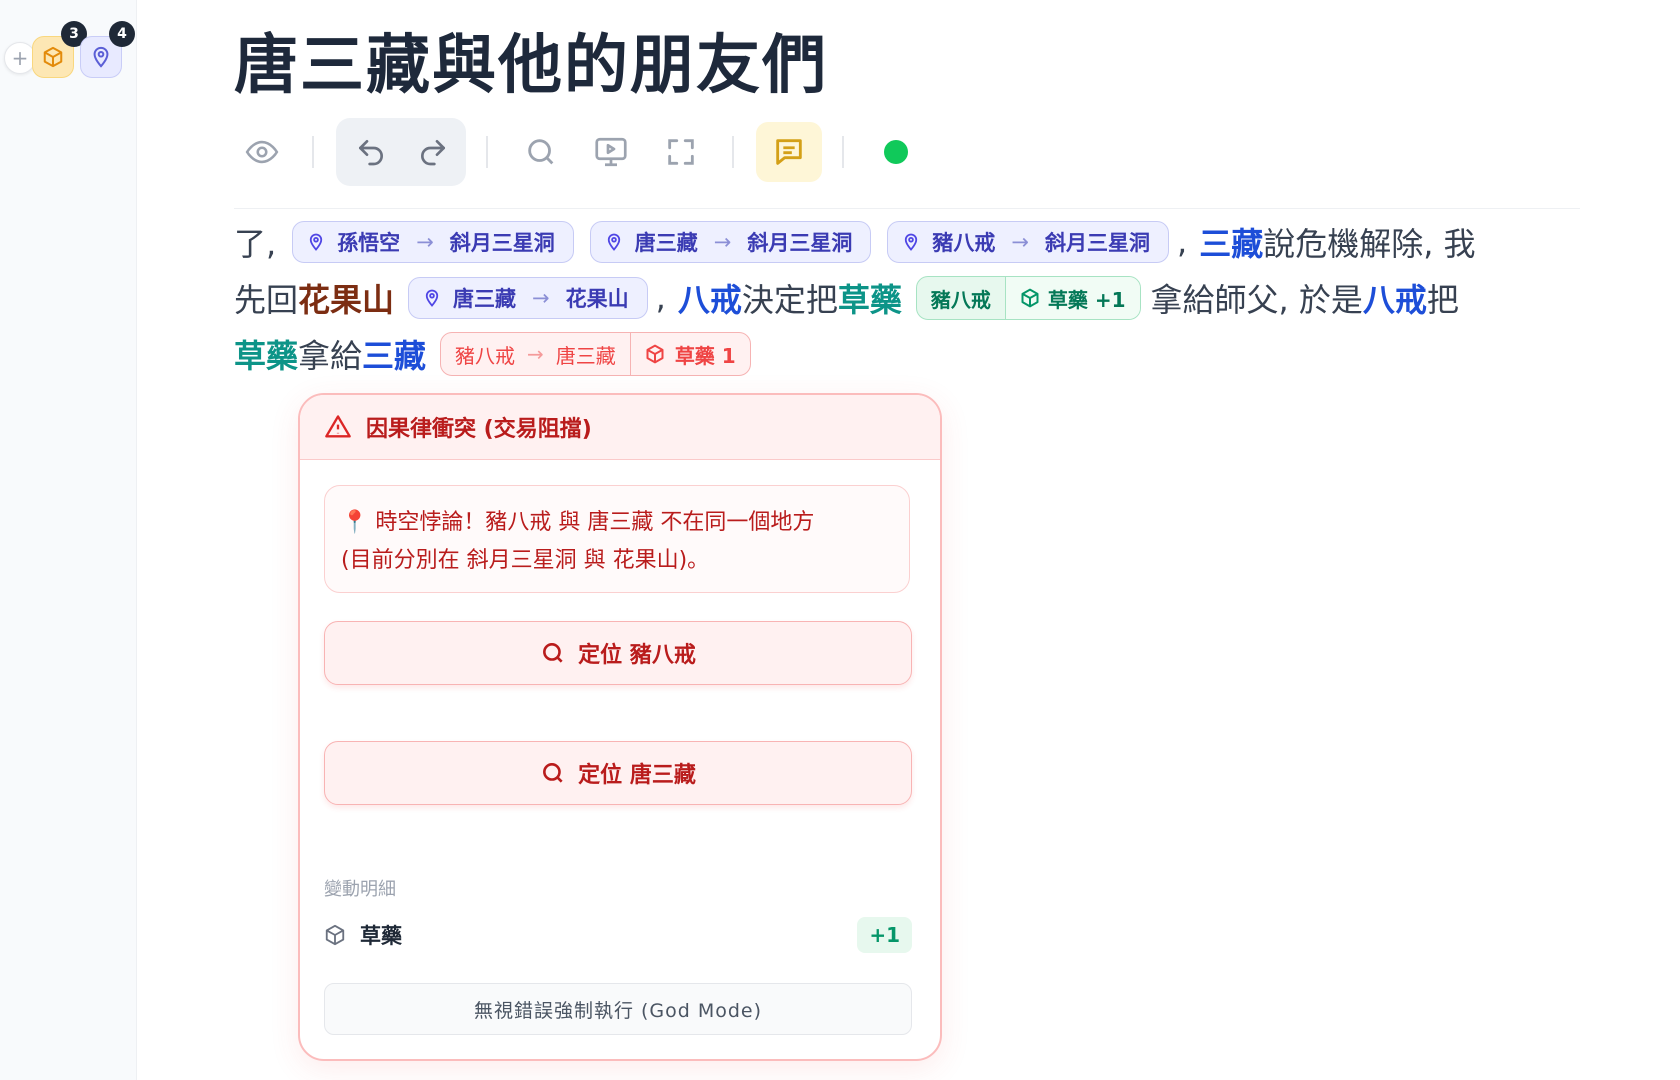 This screenshot has height=1080, width=1680. I want to click on locations-count-badge: 4, so click(122, 34).